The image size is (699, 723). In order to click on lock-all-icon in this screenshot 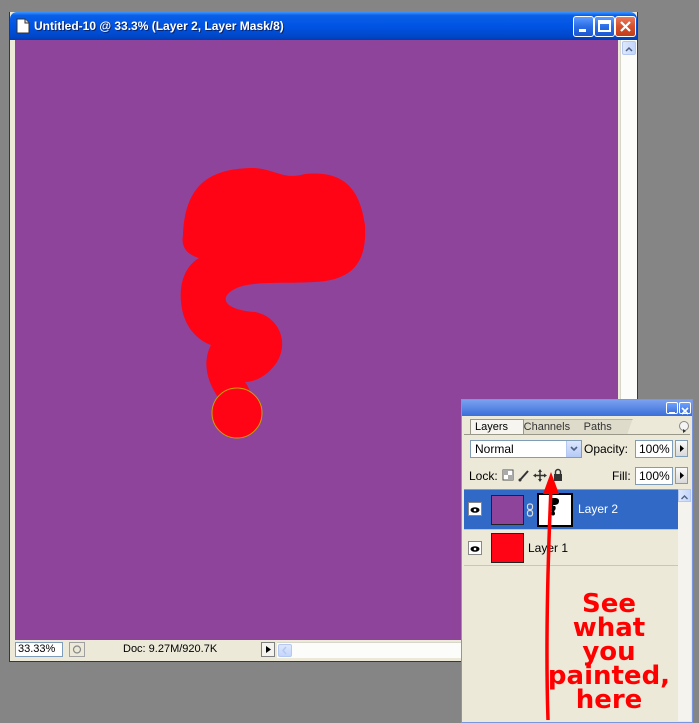, I will do `click(558, 474)`.